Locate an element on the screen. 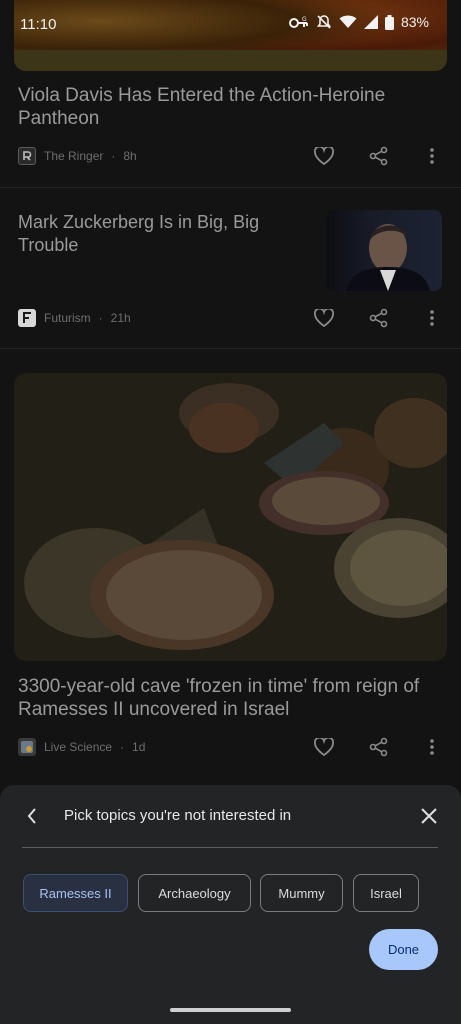  done-button: Done is located at coordinates (403, 949).